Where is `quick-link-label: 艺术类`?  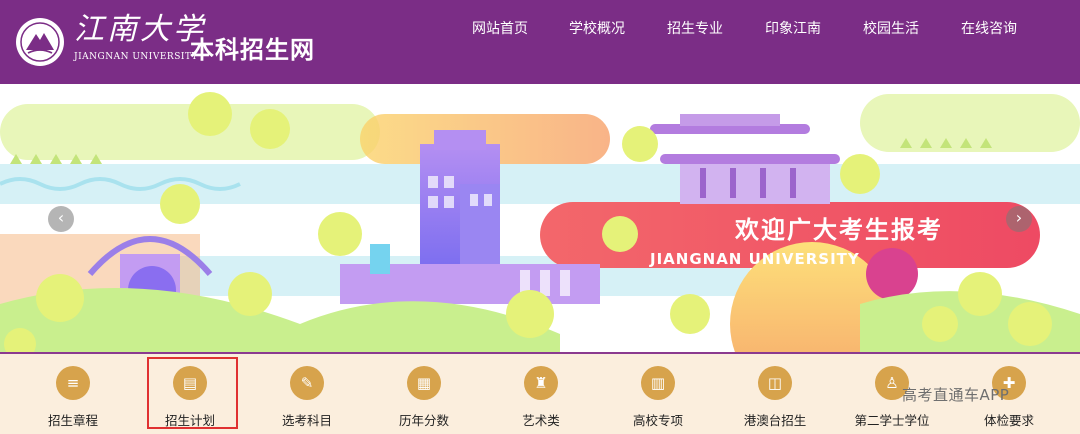
quick-link-label: 艺术类 is located at coordinates (541, 420).